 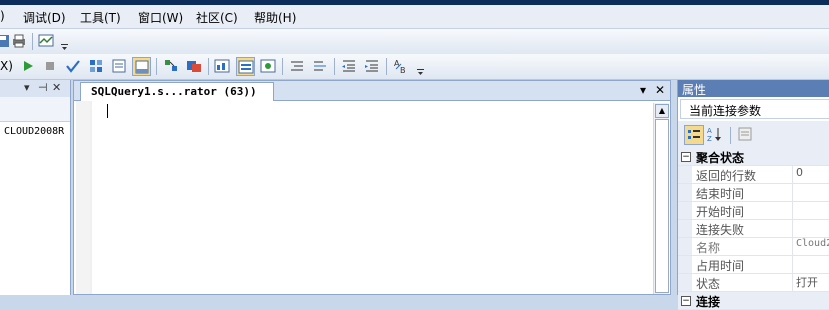 What do you see at coordinates (297, 66) in the screenshot?
I see `comment-lines-icon` at bounding box center [297, 66].